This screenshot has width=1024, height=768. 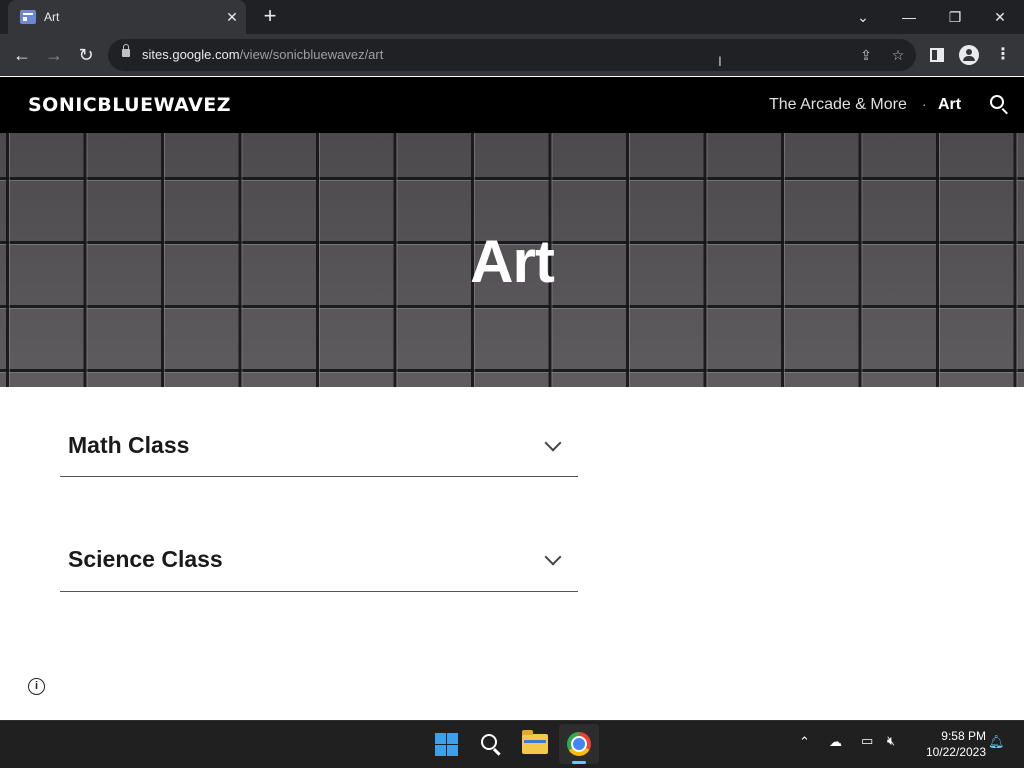 I want to click on clock-date: 10/22/2023, so click(x=950, y=752).